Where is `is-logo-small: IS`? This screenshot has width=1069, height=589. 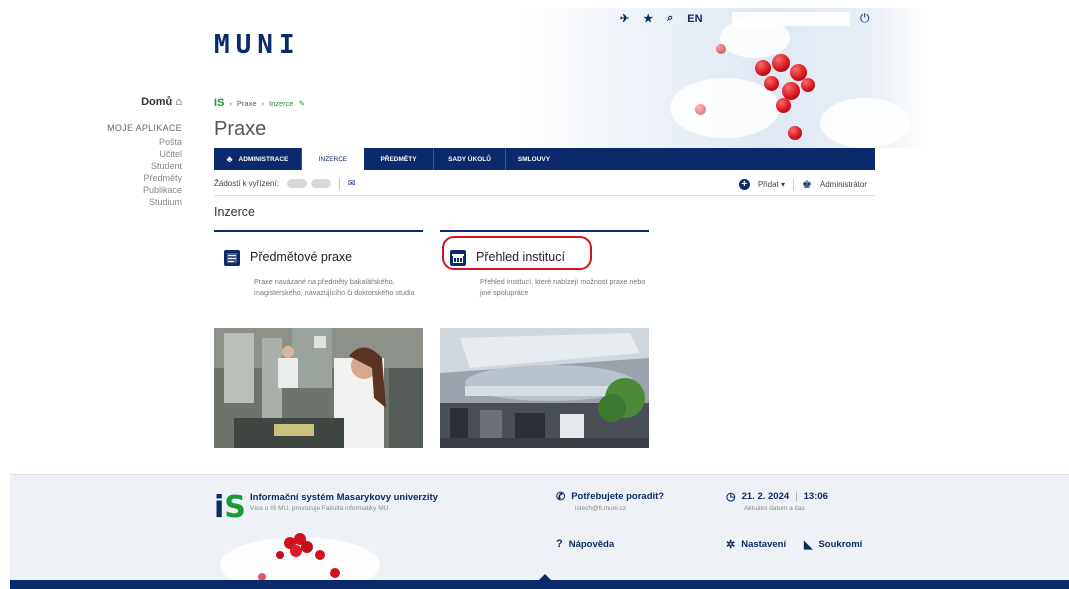 is-logo-small: IS is located at coordinates (219, 103).